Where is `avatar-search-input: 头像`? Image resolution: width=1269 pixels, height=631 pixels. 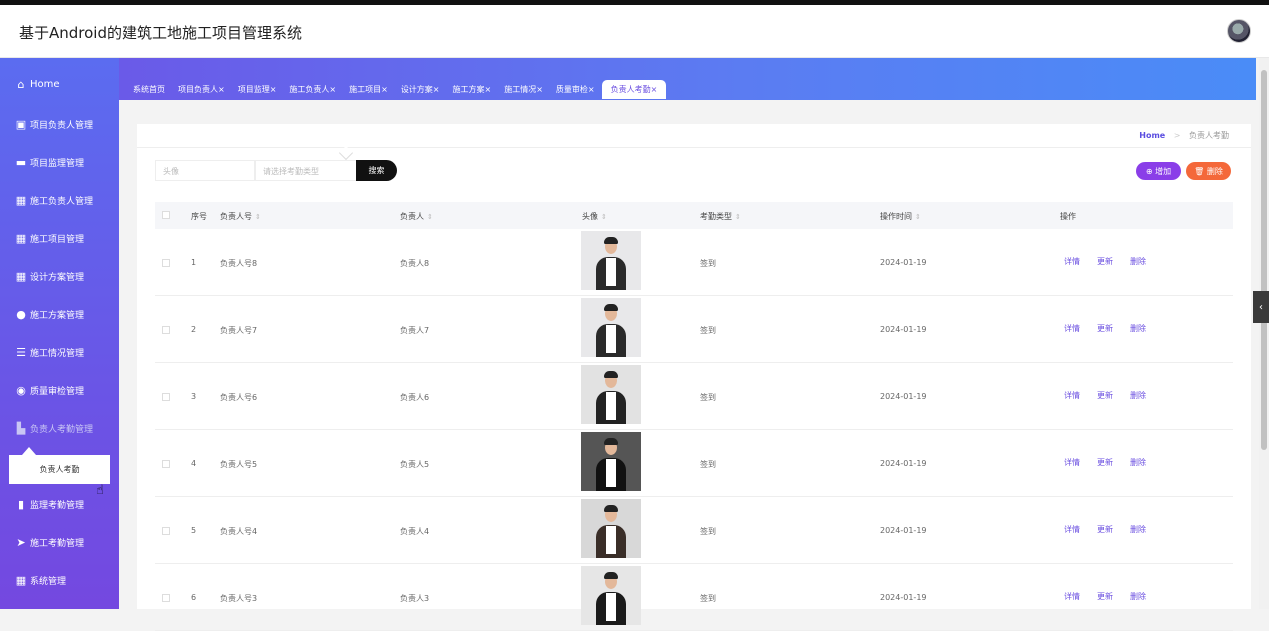
avatar-search-input: 头像 is located at coordinates (205, 170).